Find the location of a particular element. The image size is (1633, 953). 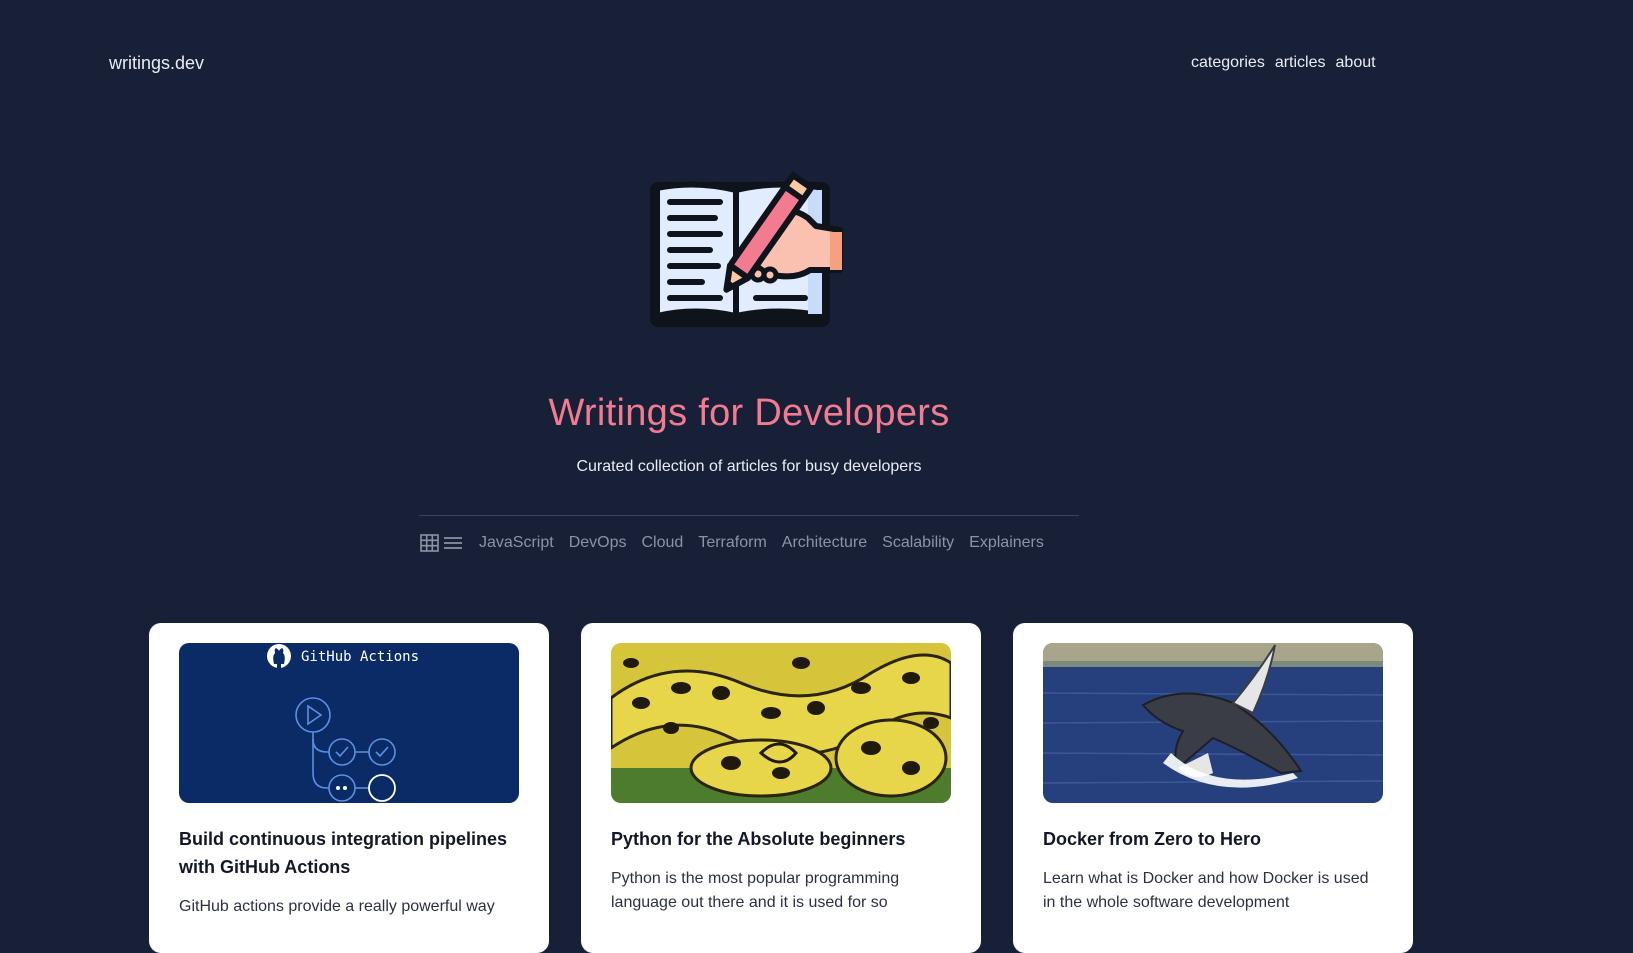

image-caption: GitHub Actions is located at coordinates (360, 657).